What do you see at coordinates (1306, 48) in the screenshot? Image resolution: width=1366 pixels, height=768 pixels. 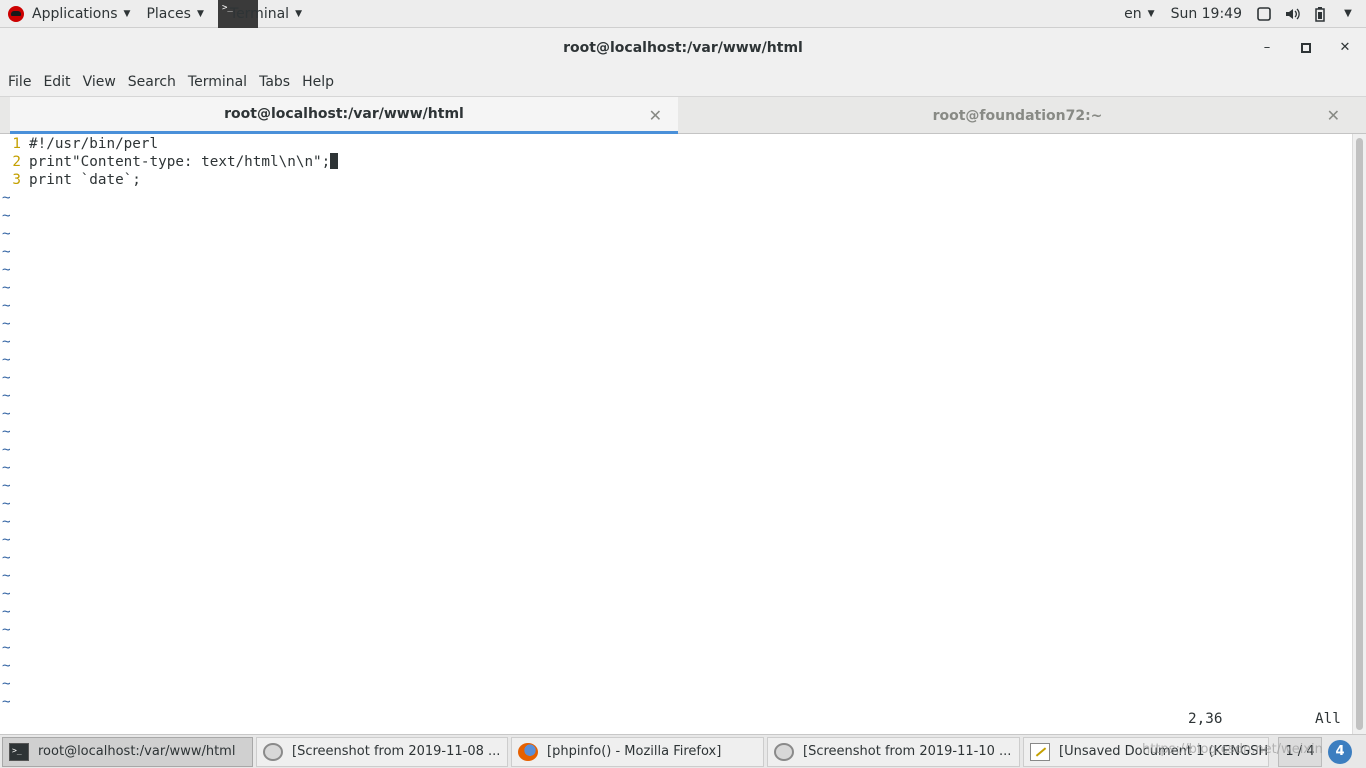 I see `maximize-button` at bounding box center [1306, 48].